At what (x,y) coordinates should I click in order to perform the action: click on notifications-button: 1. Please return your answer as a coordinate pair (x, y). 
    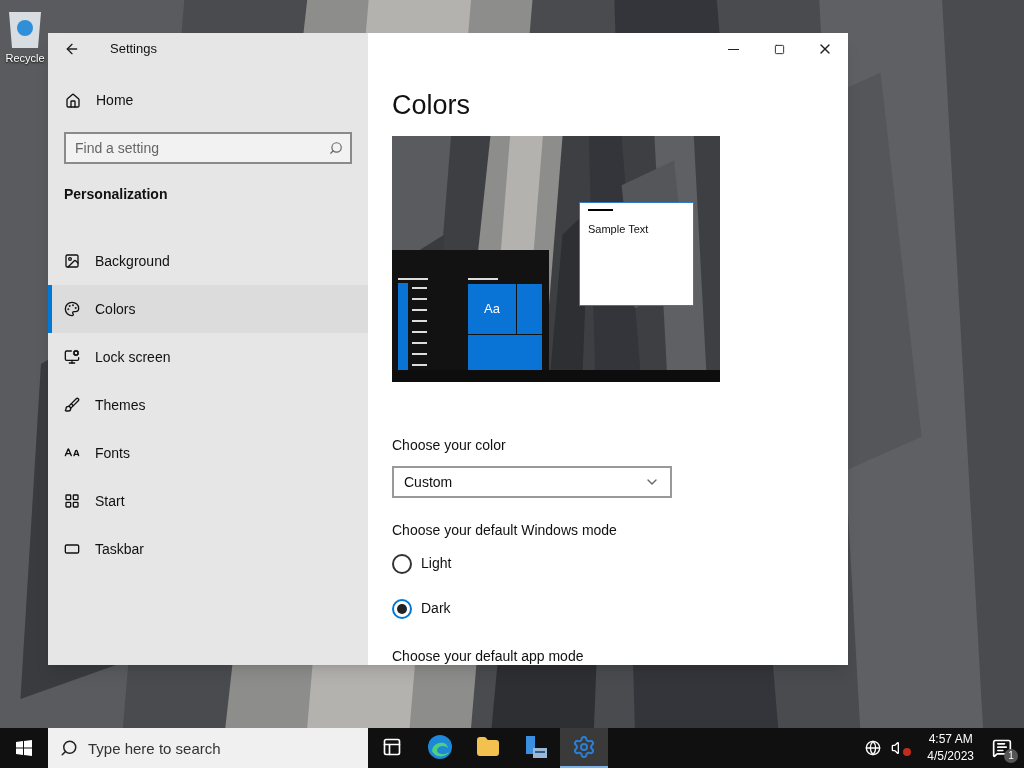
    Looking at the image, I should click on (1002, 748).